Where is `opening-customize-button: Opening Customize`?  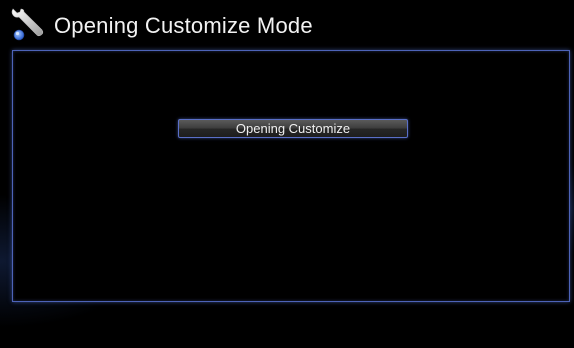 opening-customize-button: Opening Customize is located at coordinates (293, 128).